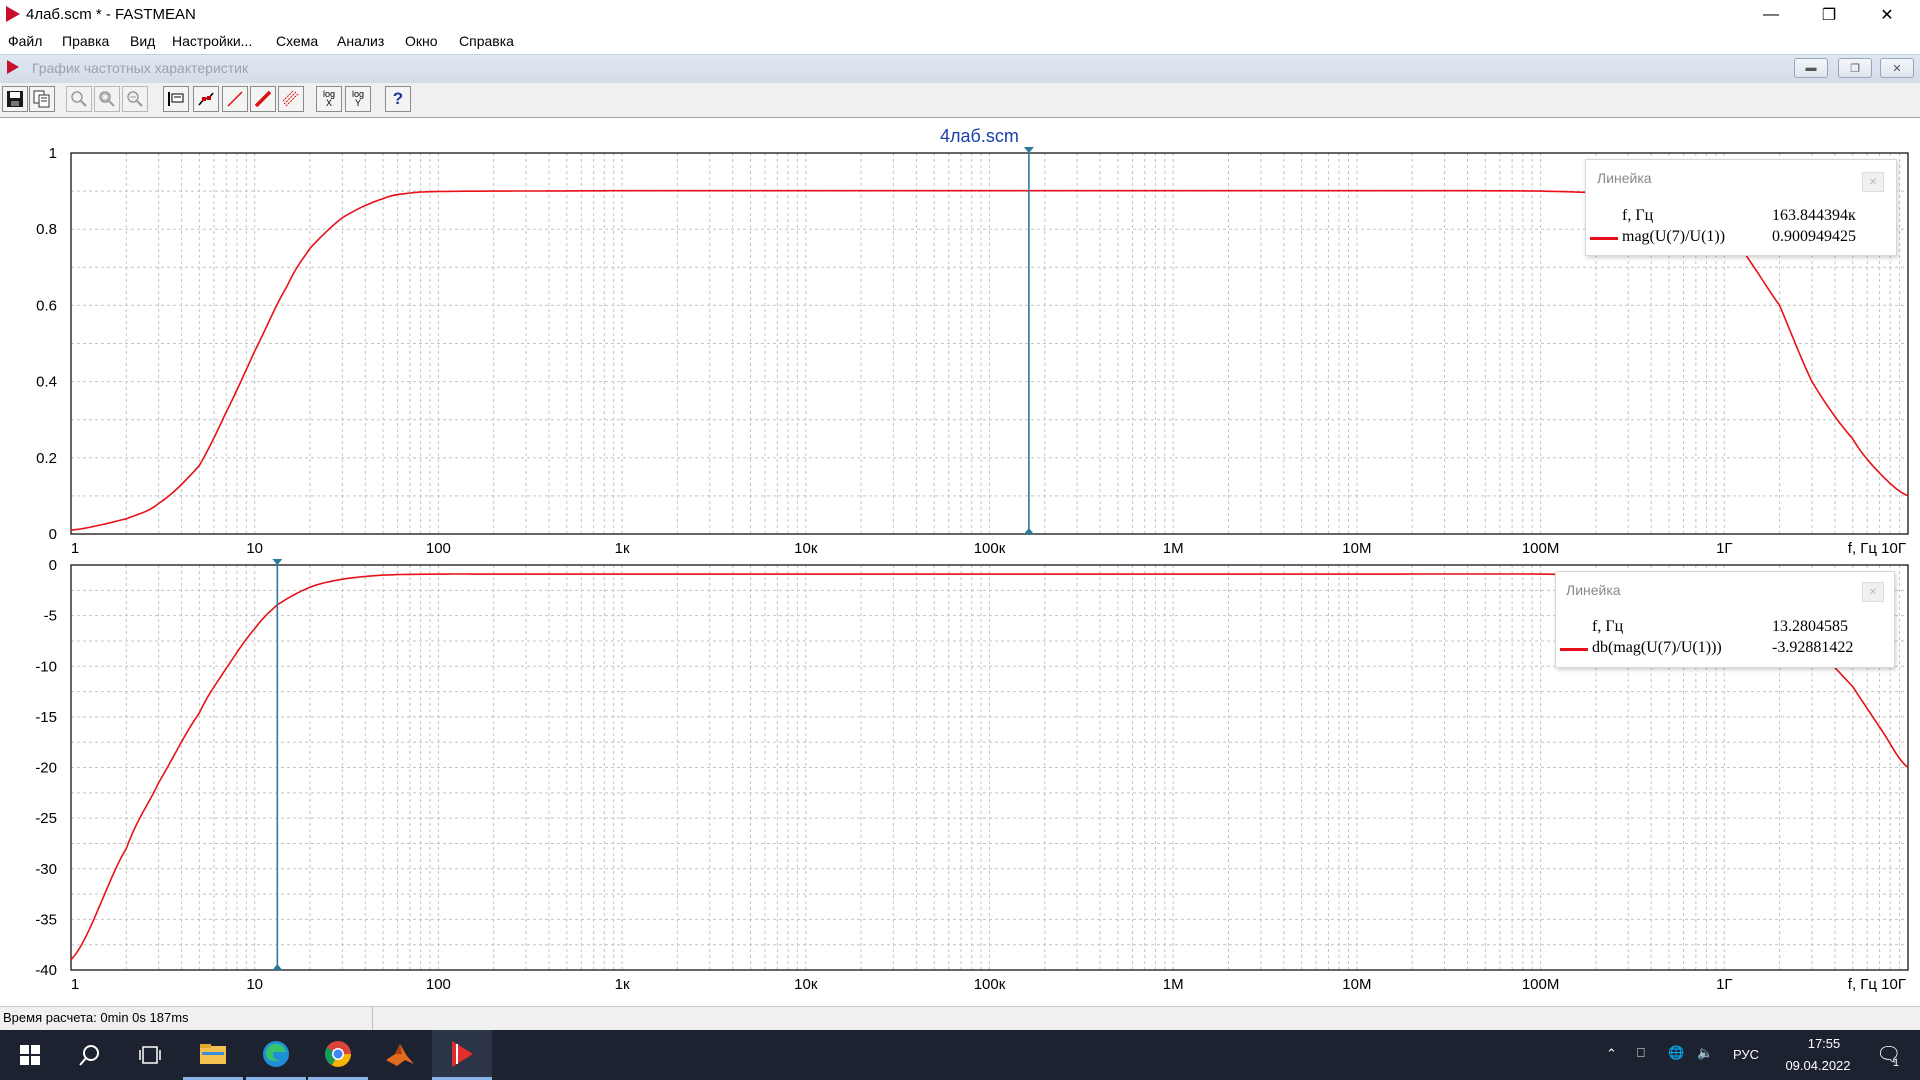 The height and width of the screenshot is (1080, 1920). Describe the element at coordinates (1624, 178) in the screenshot. I see `ruler-title-top: Линейка` at that location.